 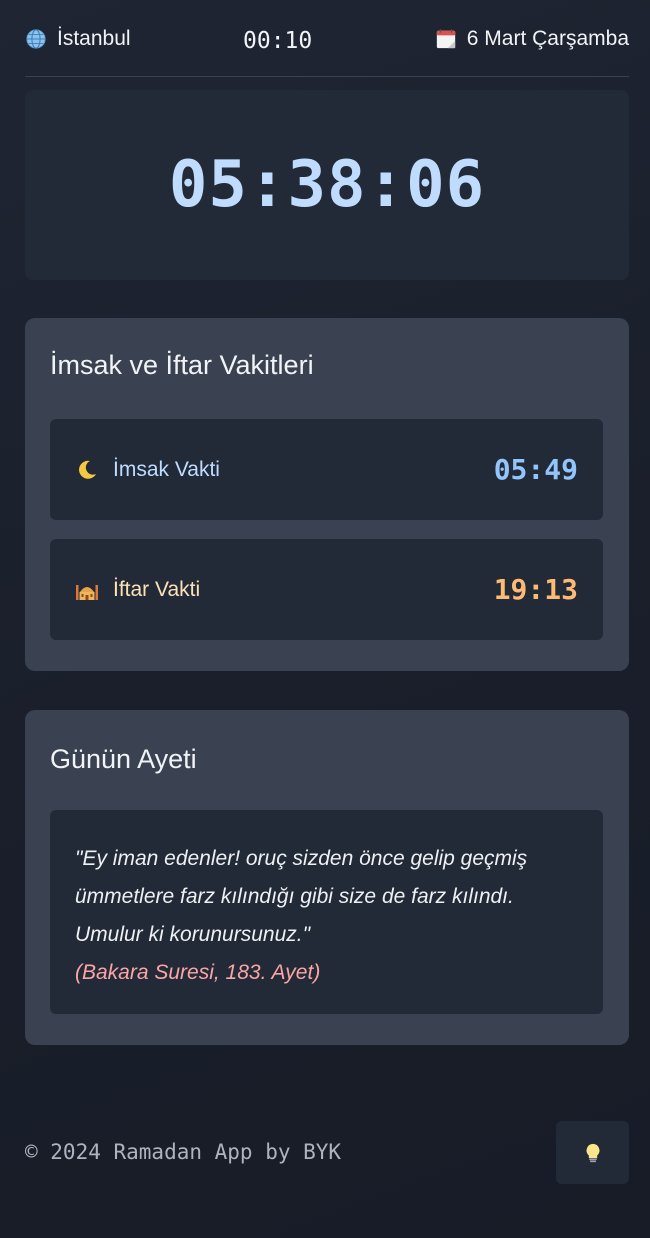 I want to click on theme-toggle-button, so click(x=592, y=1152).